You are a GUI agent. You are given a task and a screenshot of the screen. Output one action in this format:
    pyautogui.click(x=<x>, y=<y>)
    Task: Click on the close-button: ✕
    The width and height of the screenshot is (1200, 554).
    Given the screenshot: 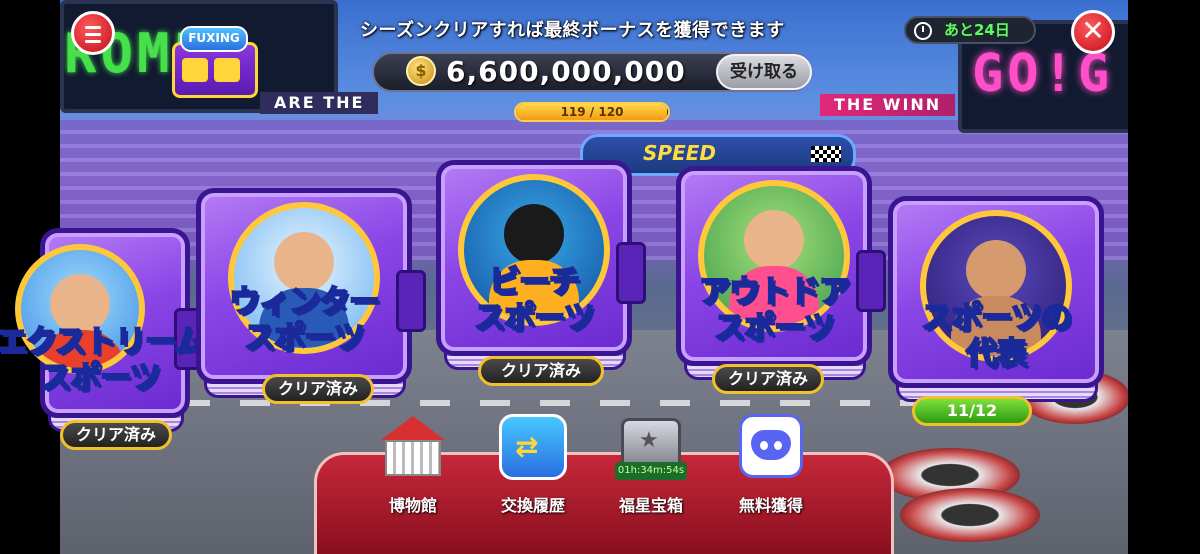 What is the action you would take?
    pyautogui.click(x=1093, y=32)
    